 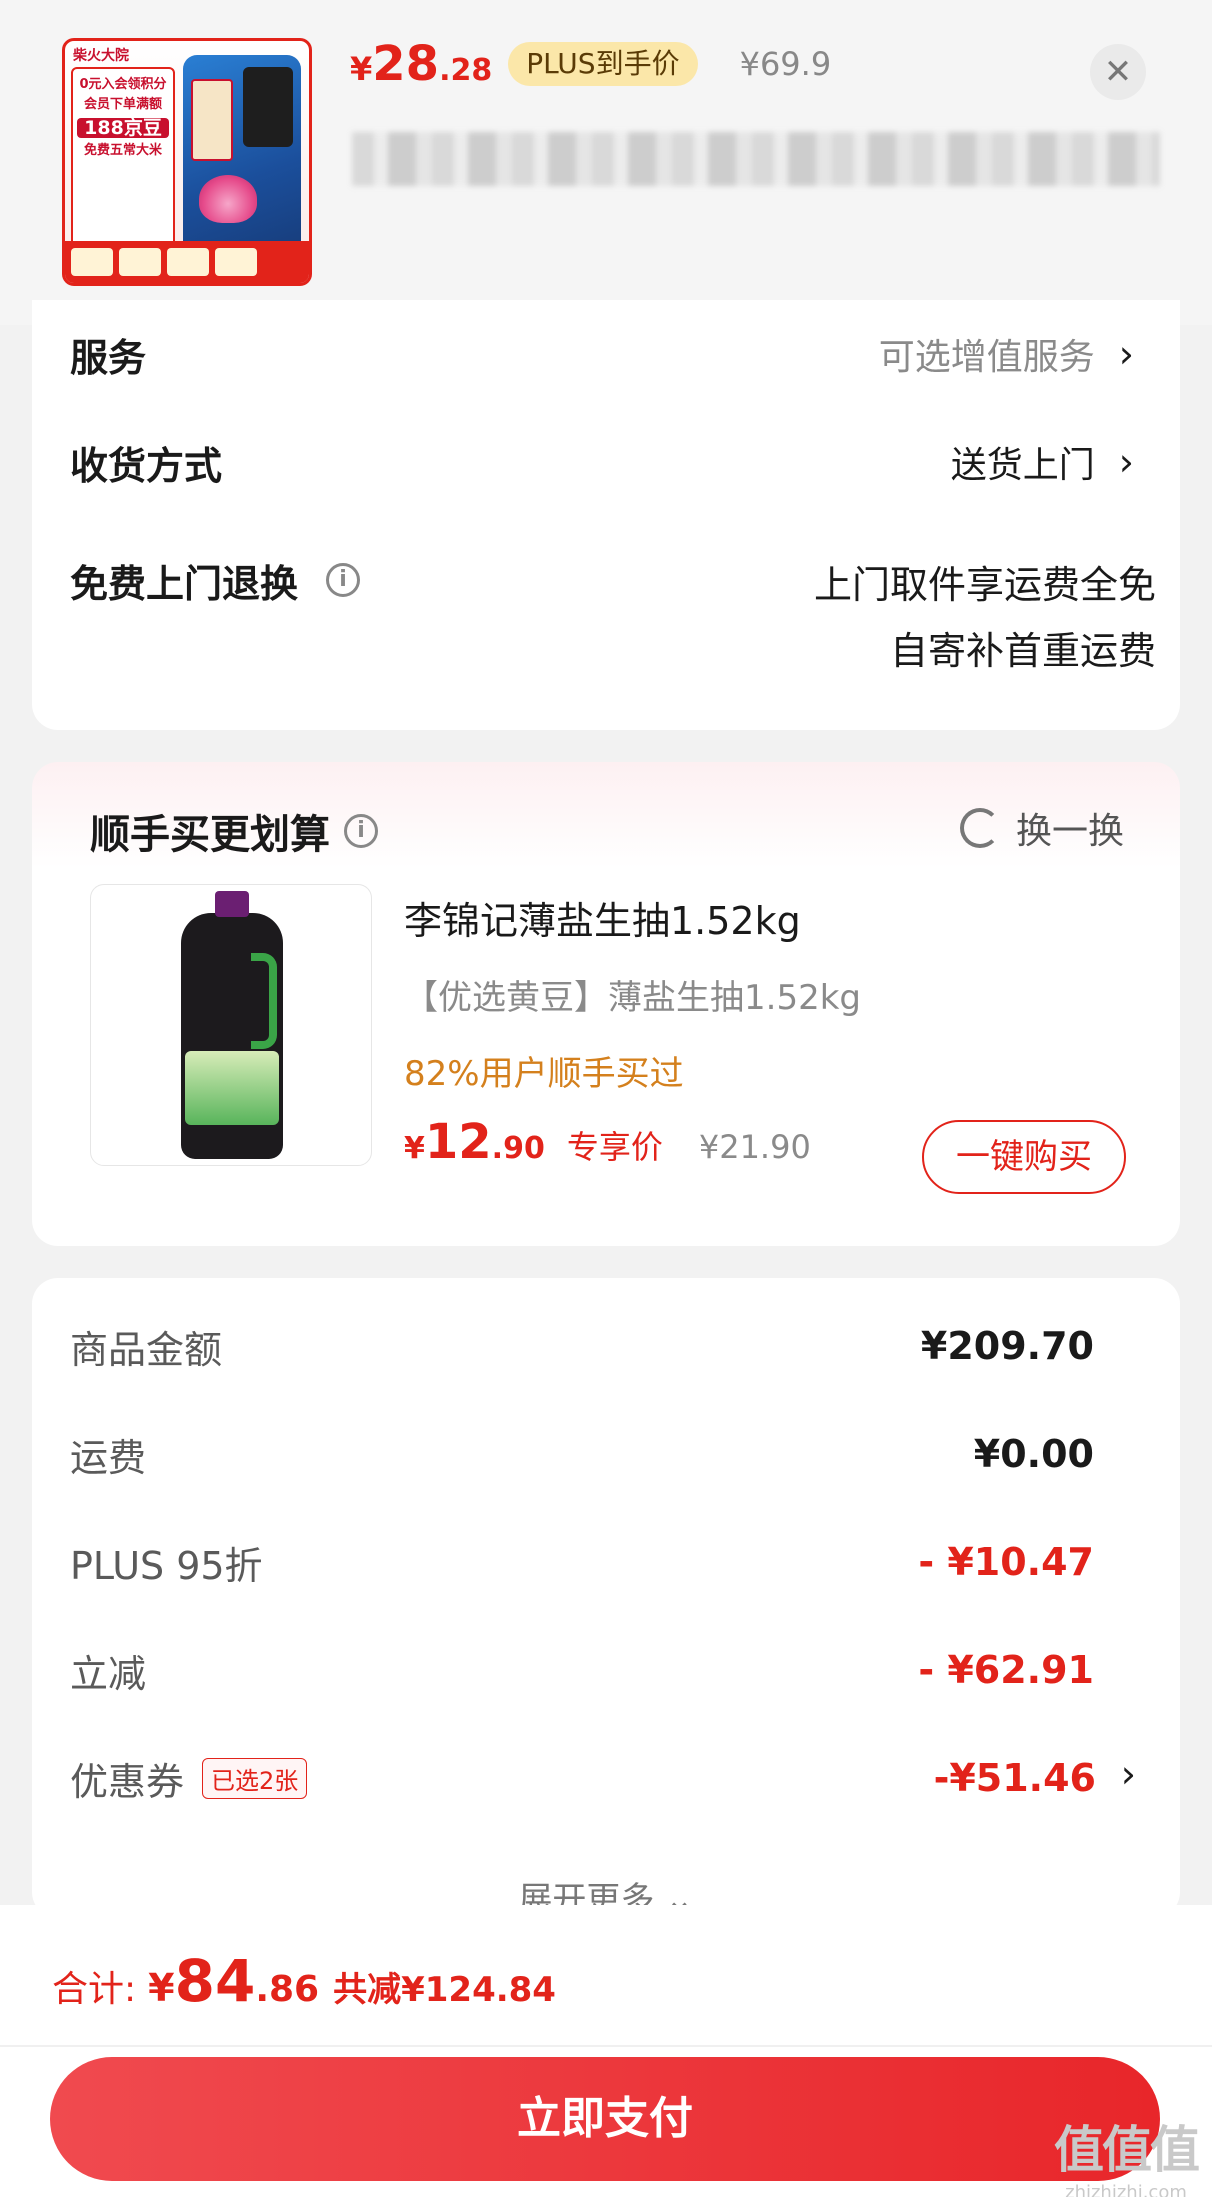 I want to click on total-saved: 共减¥124.84, so click(x=444, y=1990).